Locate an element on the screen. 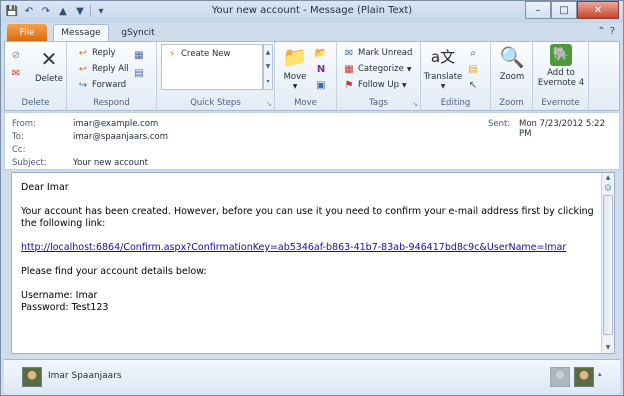 Image resolution: width=624 pixels, height=396 pixels. collapse-ribbon-icon: ⌃ is located at coordinates (601, 31).